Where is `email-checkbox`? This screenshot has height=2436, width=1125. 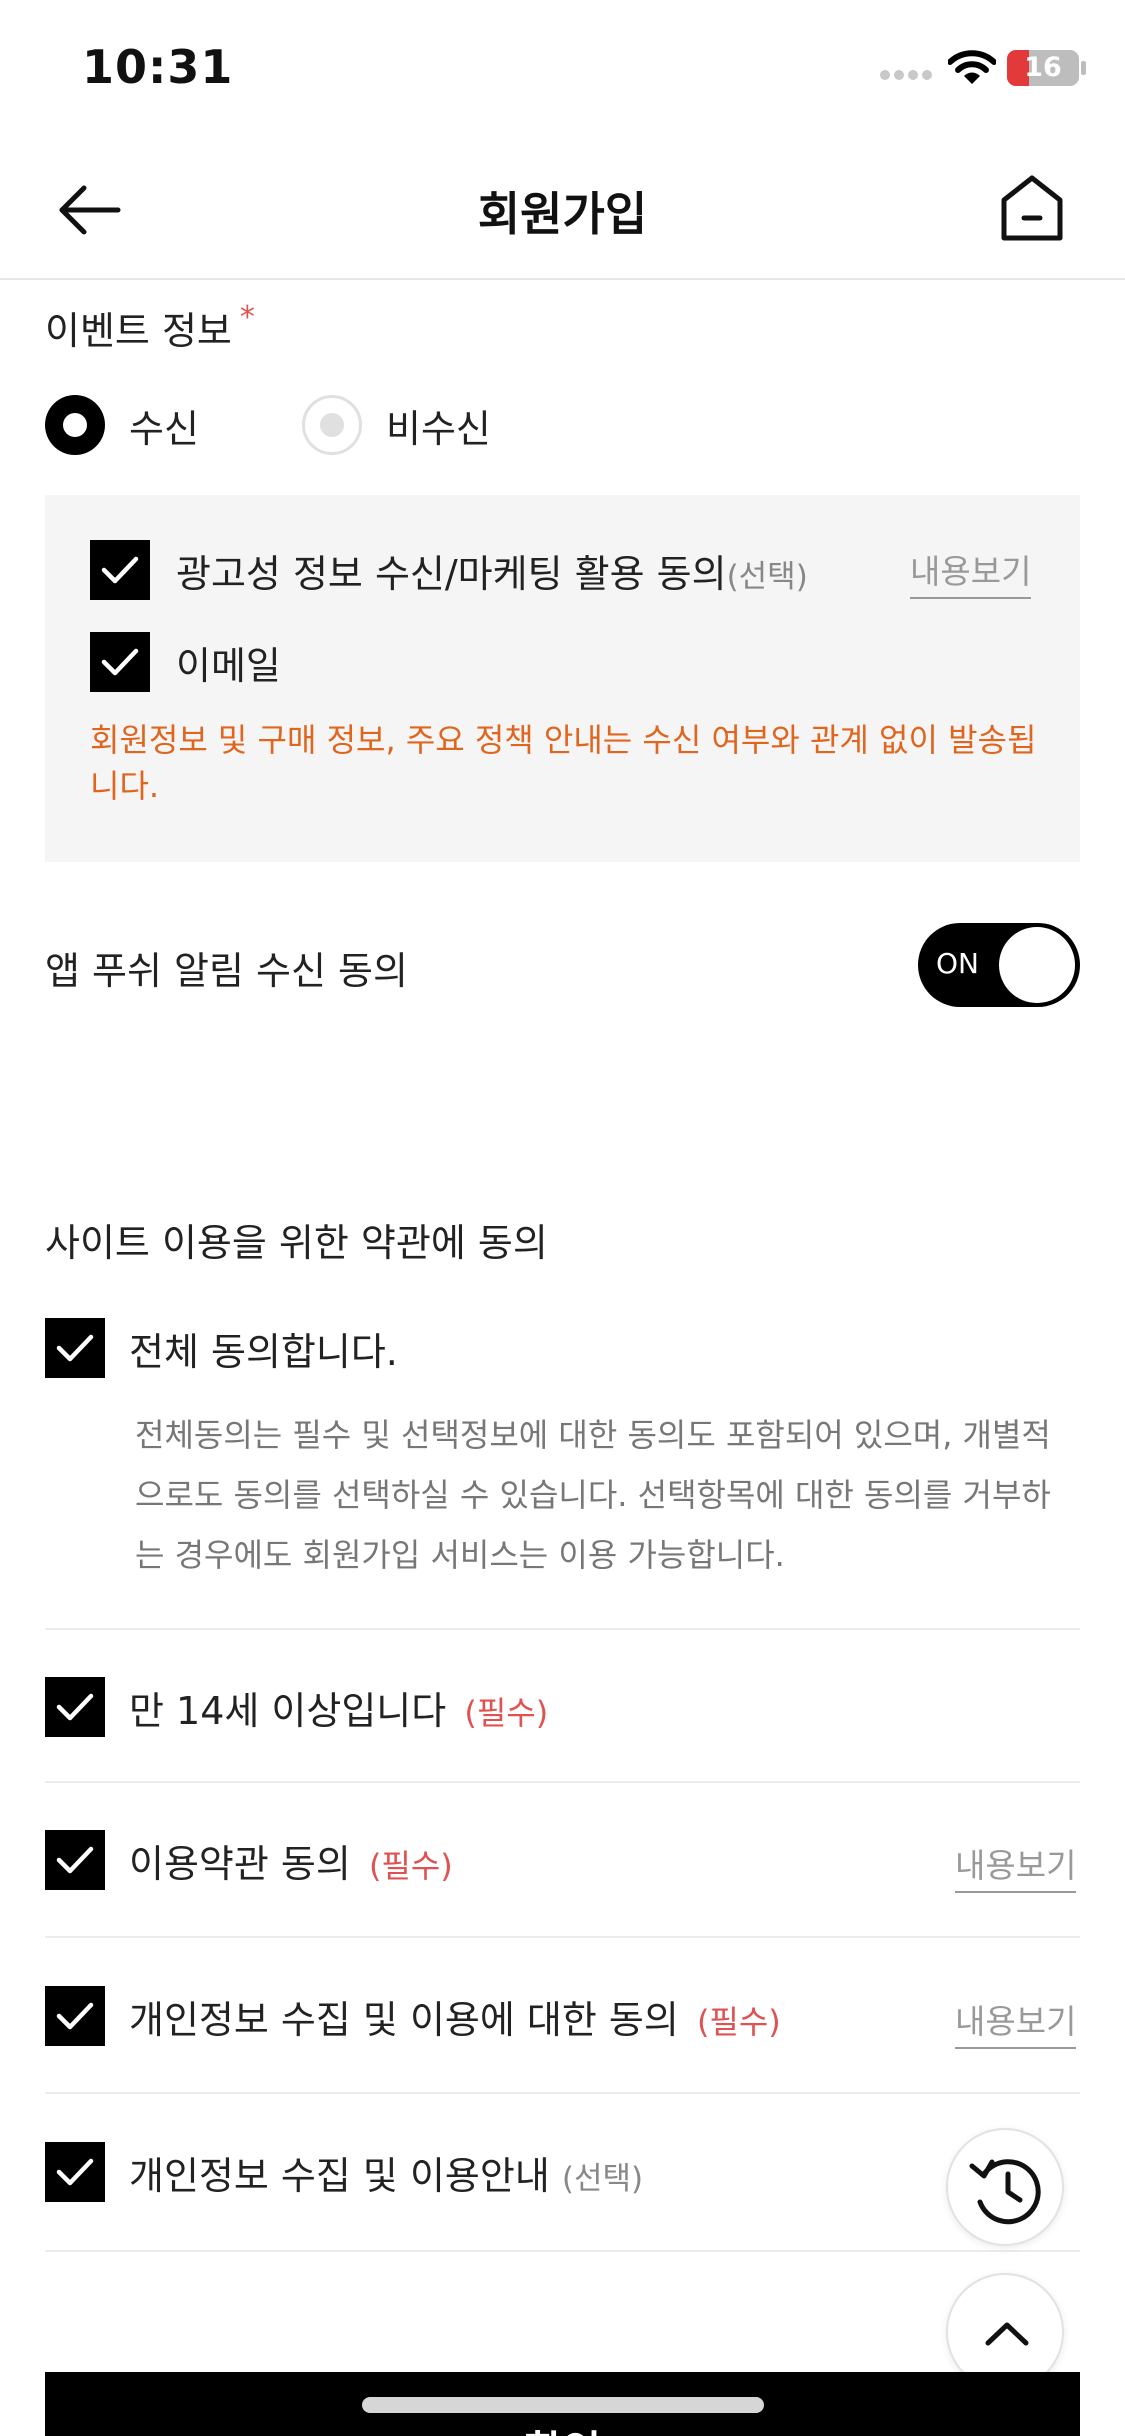
email-checkbox is located at coordinates (120, 662).